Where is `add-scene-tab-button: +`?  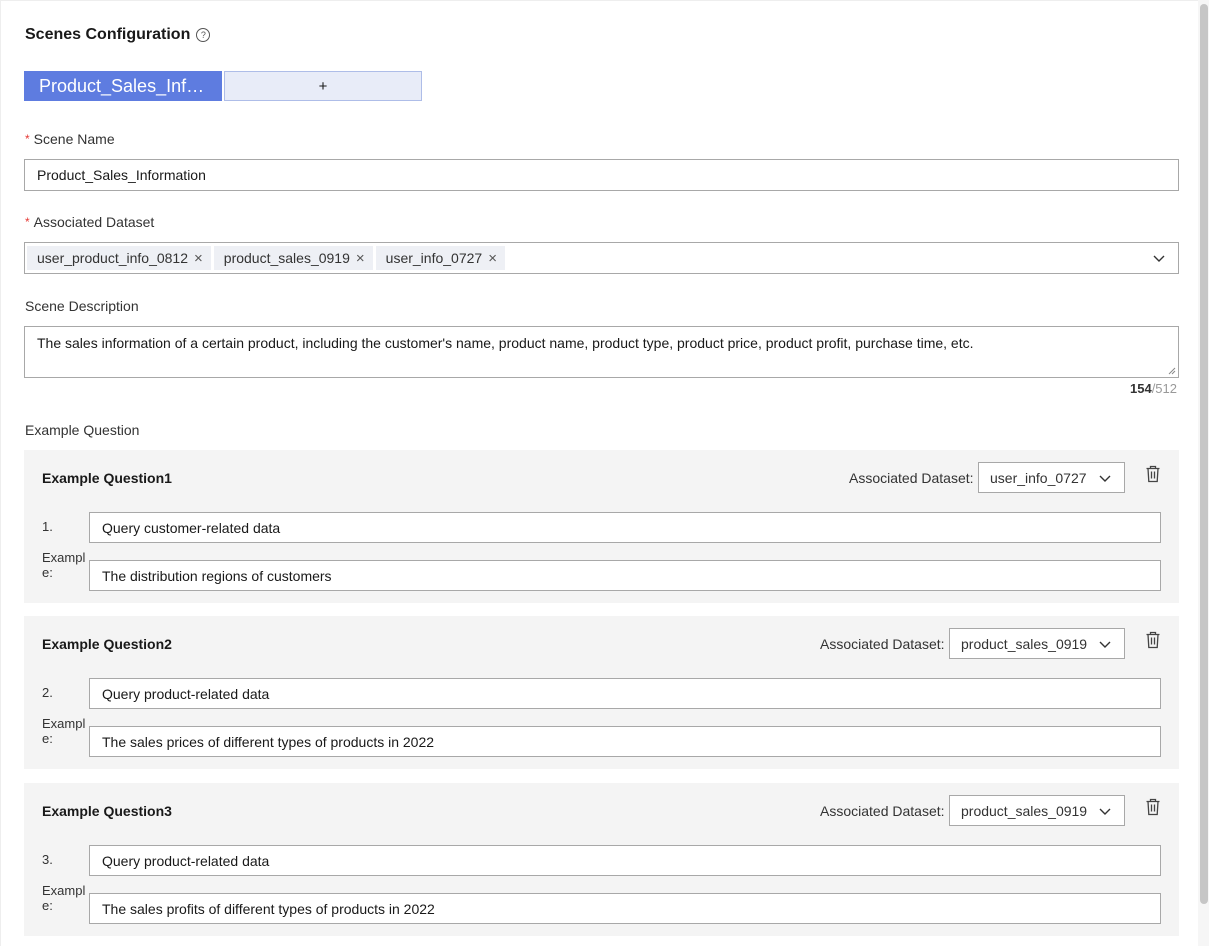 add-scene-tab-button: + is located at coordinates (323, 86).